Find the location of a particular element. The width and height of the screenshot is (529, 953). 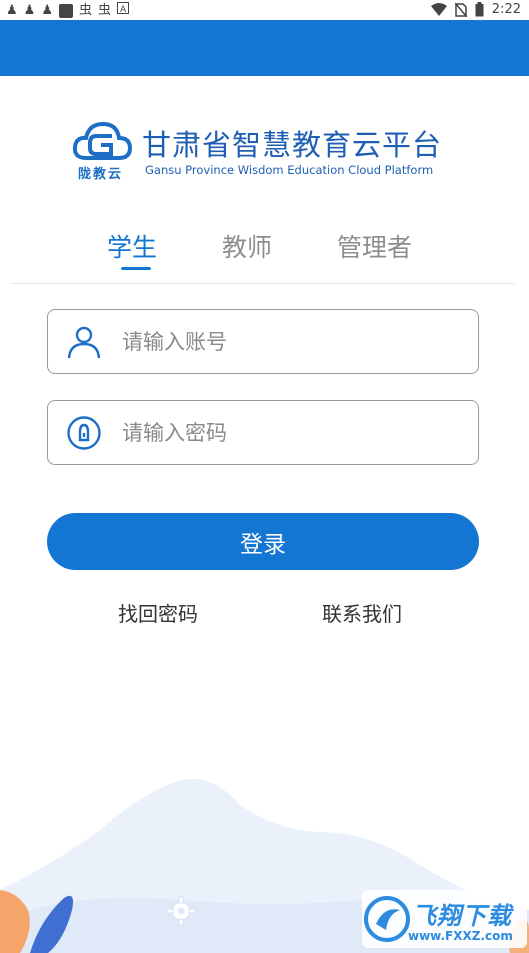

contact-us-link: 联系我们 is located at coordinates (362, 612).